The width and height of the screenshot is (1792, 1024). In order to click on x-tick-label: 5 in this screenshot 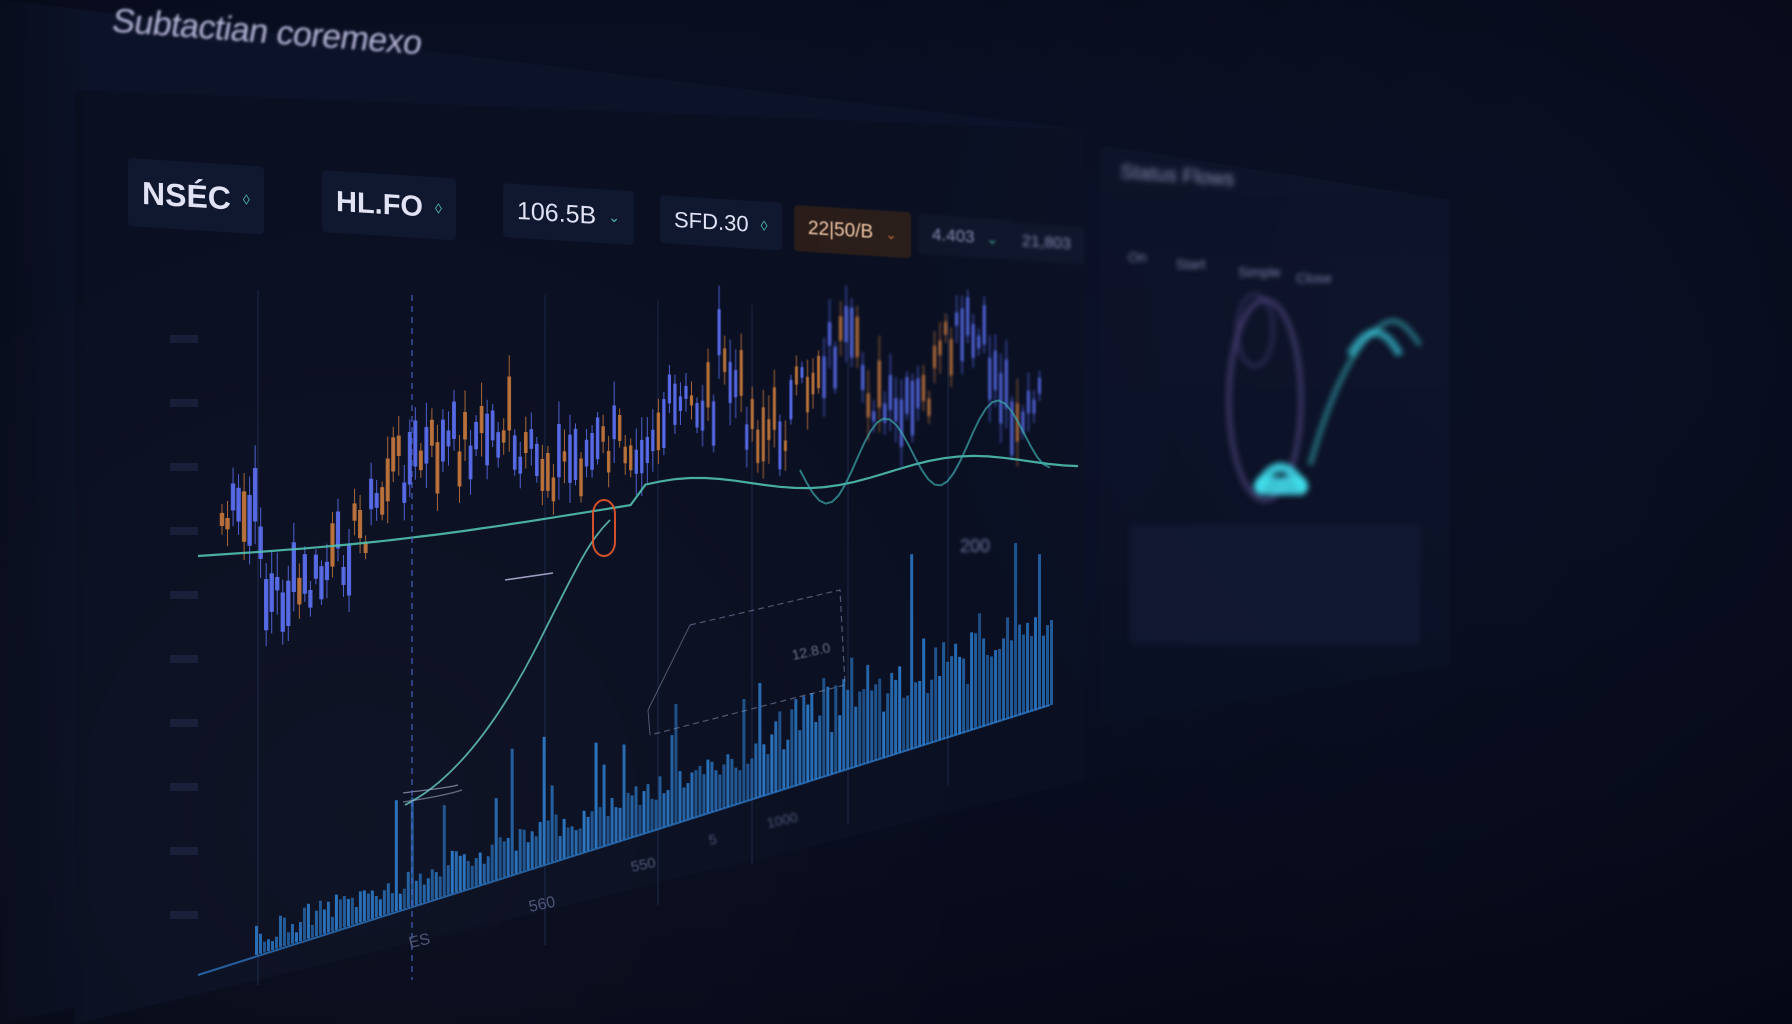, I will do `click(712, 839)`.